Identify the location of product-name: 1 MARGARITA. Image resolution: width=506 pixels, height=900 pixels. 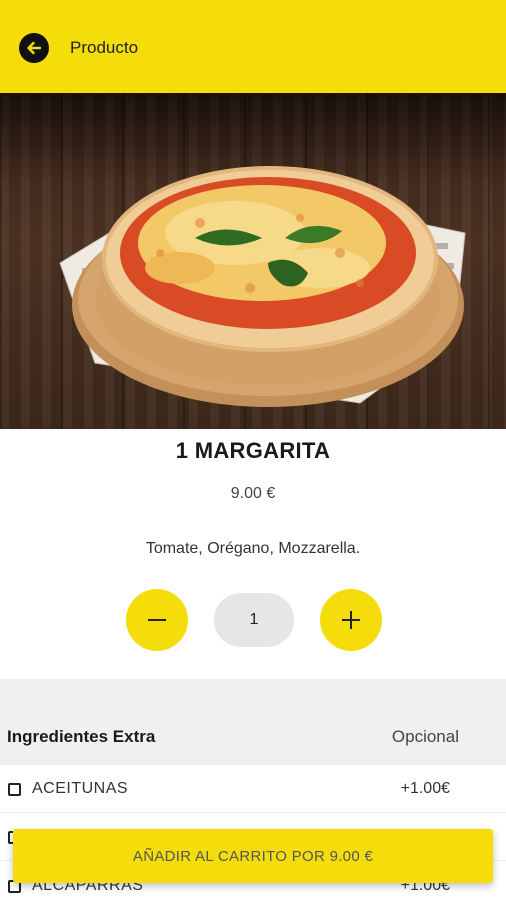
(253, 450).